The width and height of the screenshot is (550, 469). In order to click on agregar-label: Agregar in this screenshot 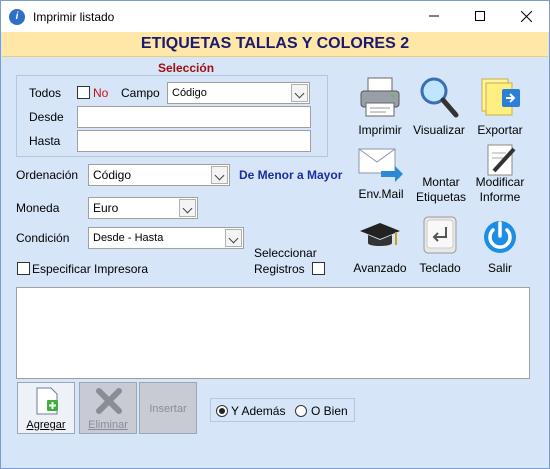, I will do `click(46, 425)`.